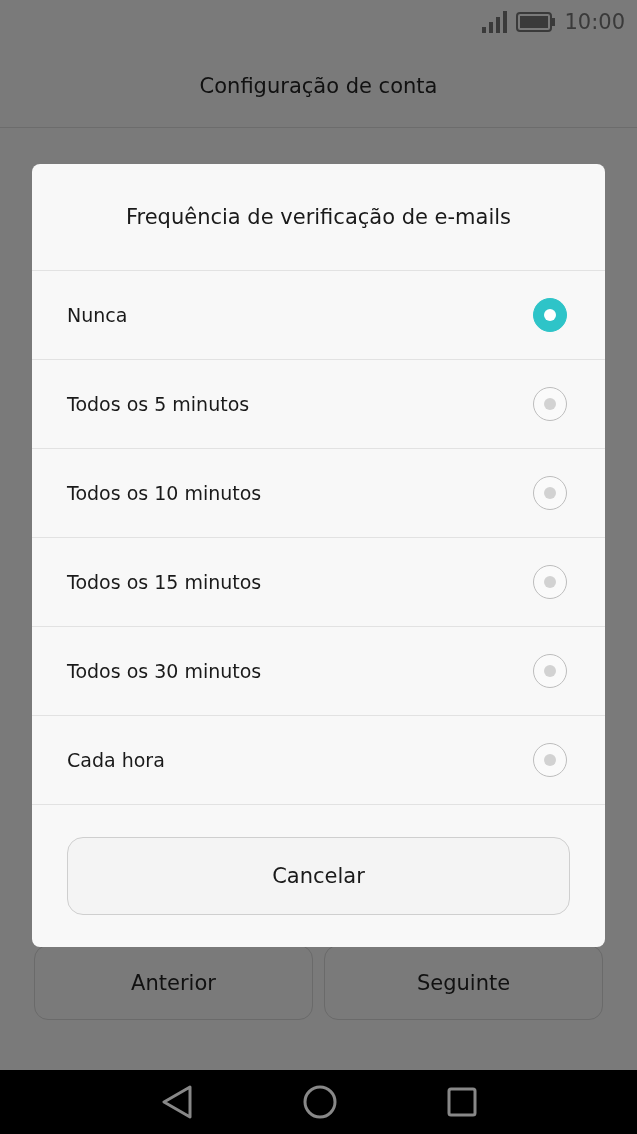 This screenshot has height=1134, width=637. I want to click on option-row: Todos os 10 minutos, so click(318, 493).